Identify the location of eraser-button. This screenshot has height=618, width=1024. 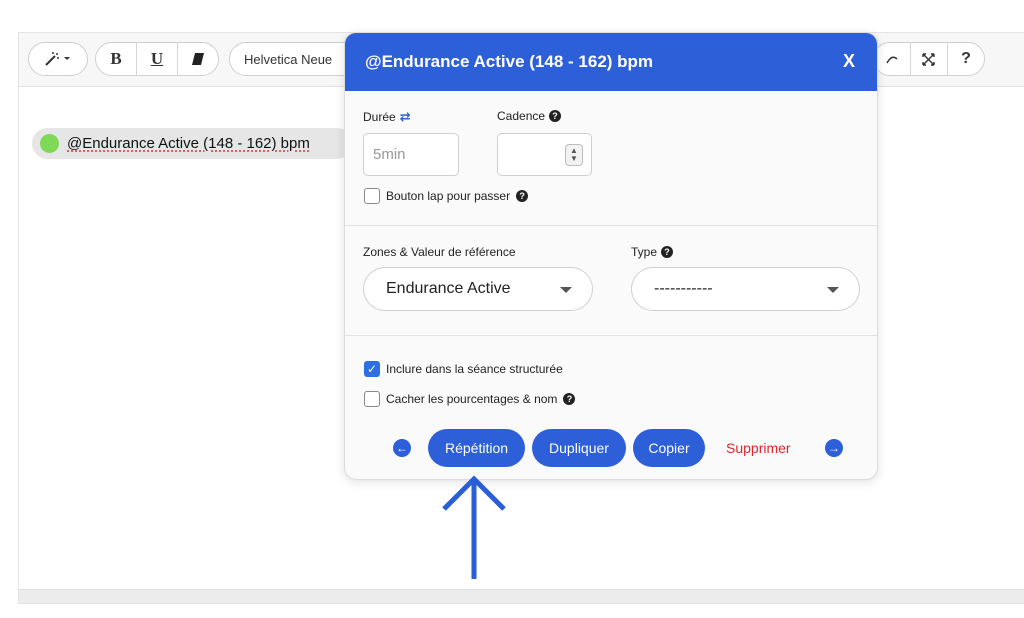
(198, 59).